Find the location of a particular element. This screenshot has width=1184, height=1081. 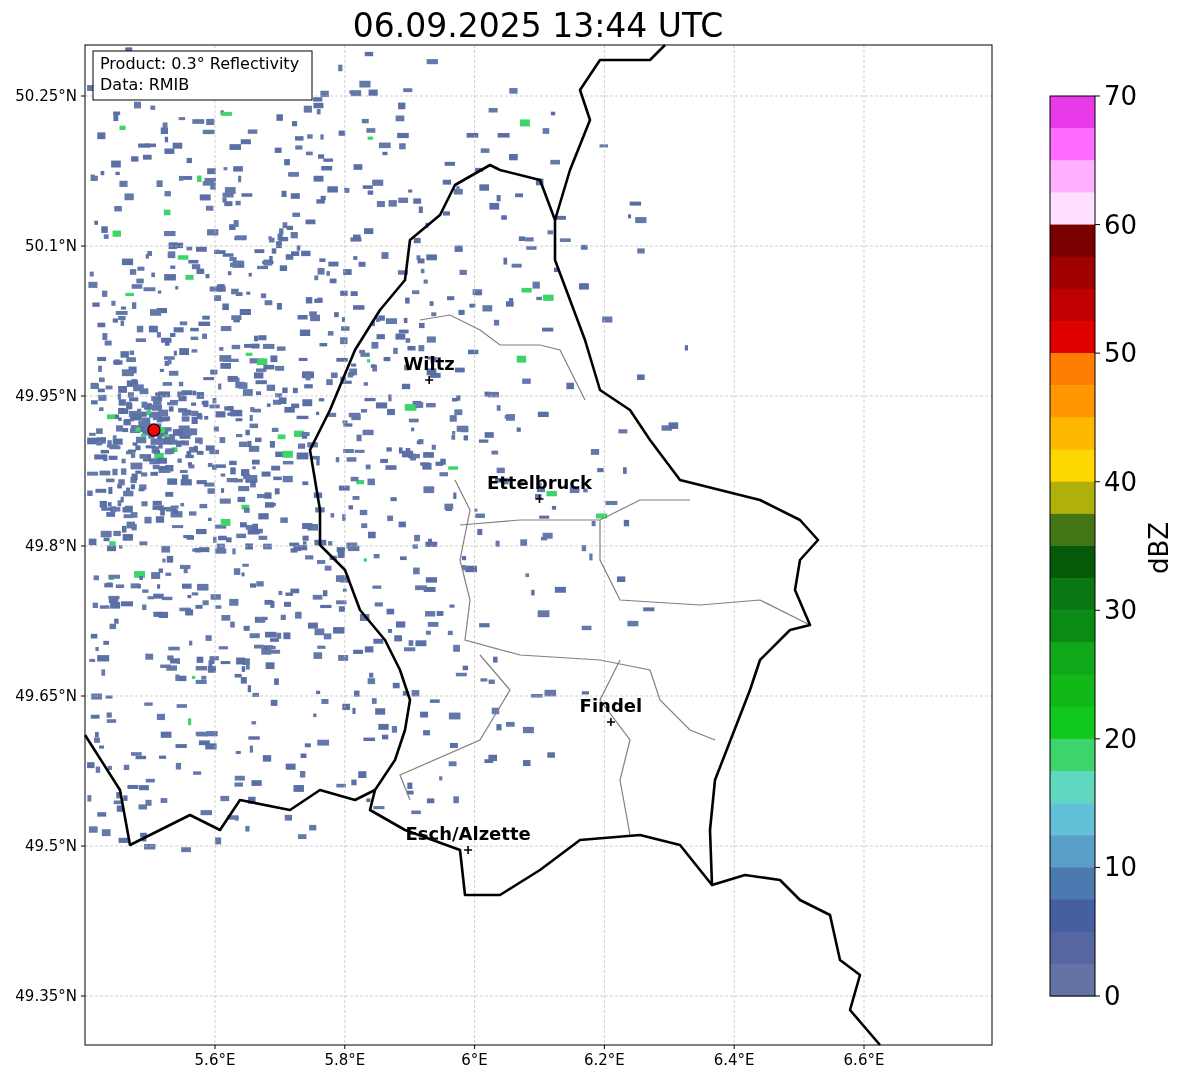

latitude-label: 50.1°N is located at coordinates (50, 246).